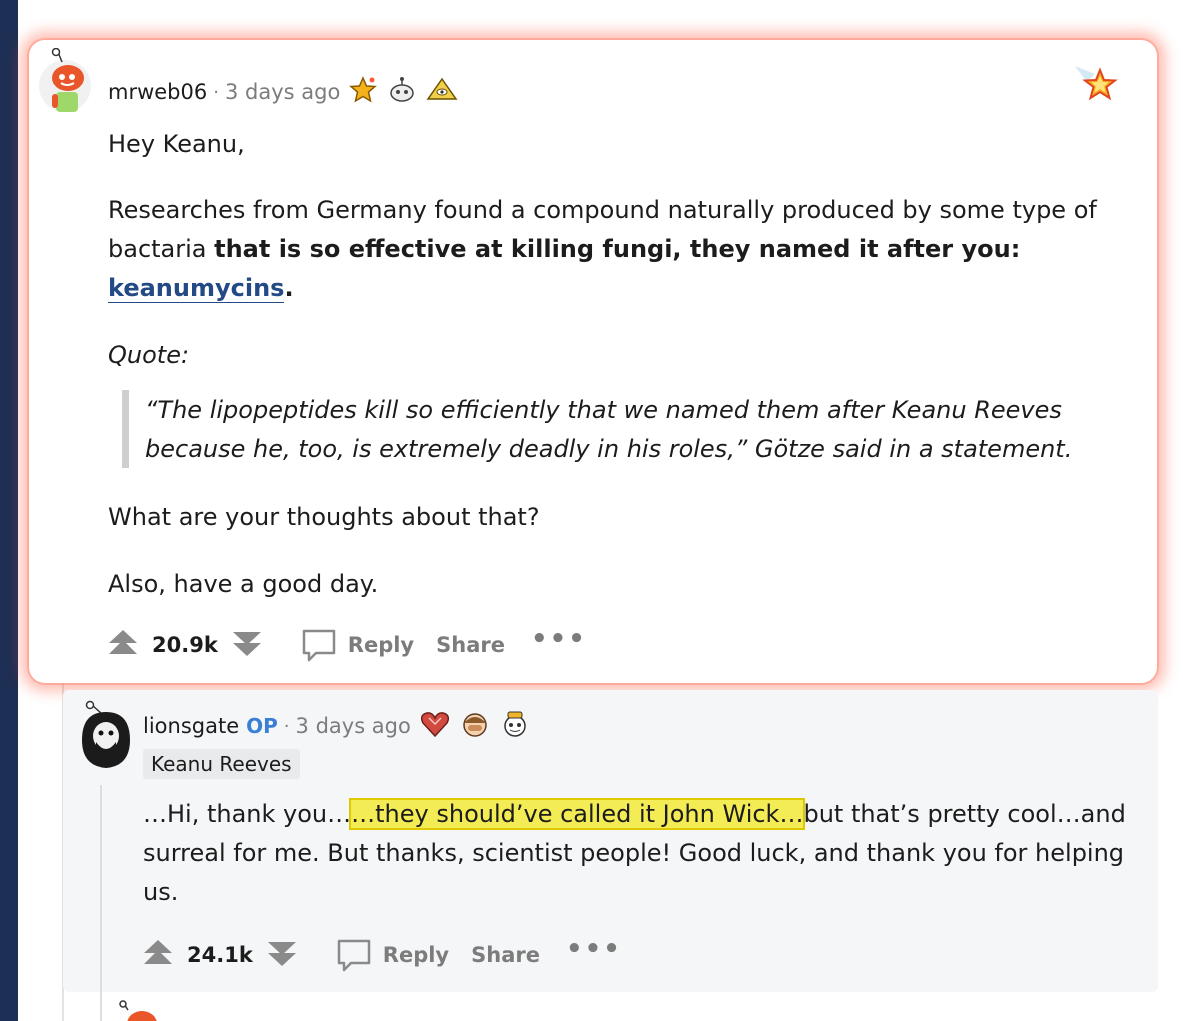 This screenshot has width=1183, height=1021. What do you see at coordinates (363, 92) in the screenshot?
I see `star-award-icon` at bounding box center [363, 92].